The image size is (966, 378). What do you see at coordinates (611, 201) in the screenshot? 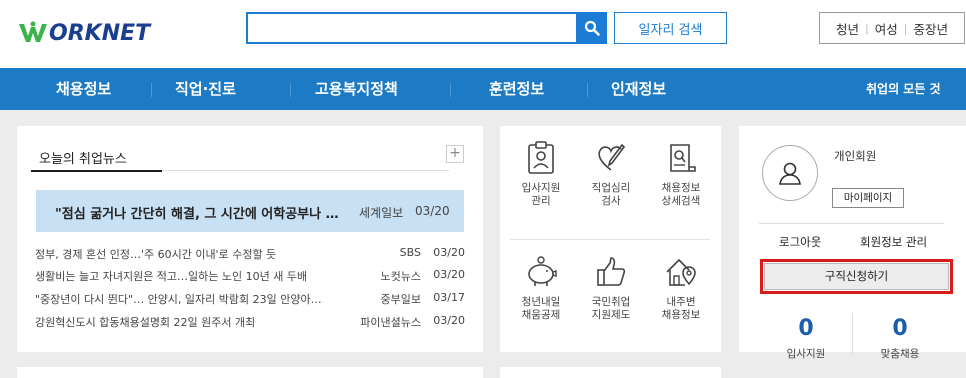
I see `service-label: 검사` at bounding box center [611, 201].